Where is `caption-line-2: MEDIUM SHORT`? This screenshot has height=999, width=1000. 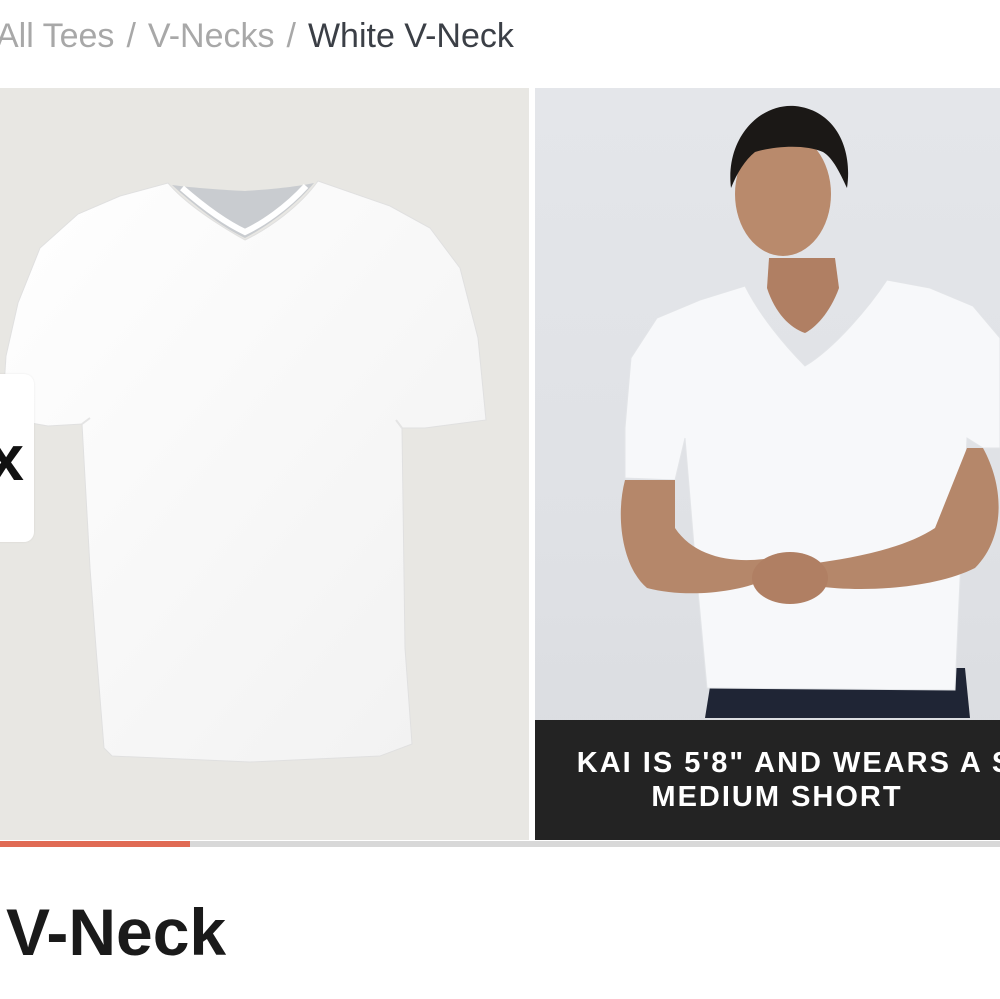
caption-line-2: MEDIUM SHORT is located at coordinates (777, 797).